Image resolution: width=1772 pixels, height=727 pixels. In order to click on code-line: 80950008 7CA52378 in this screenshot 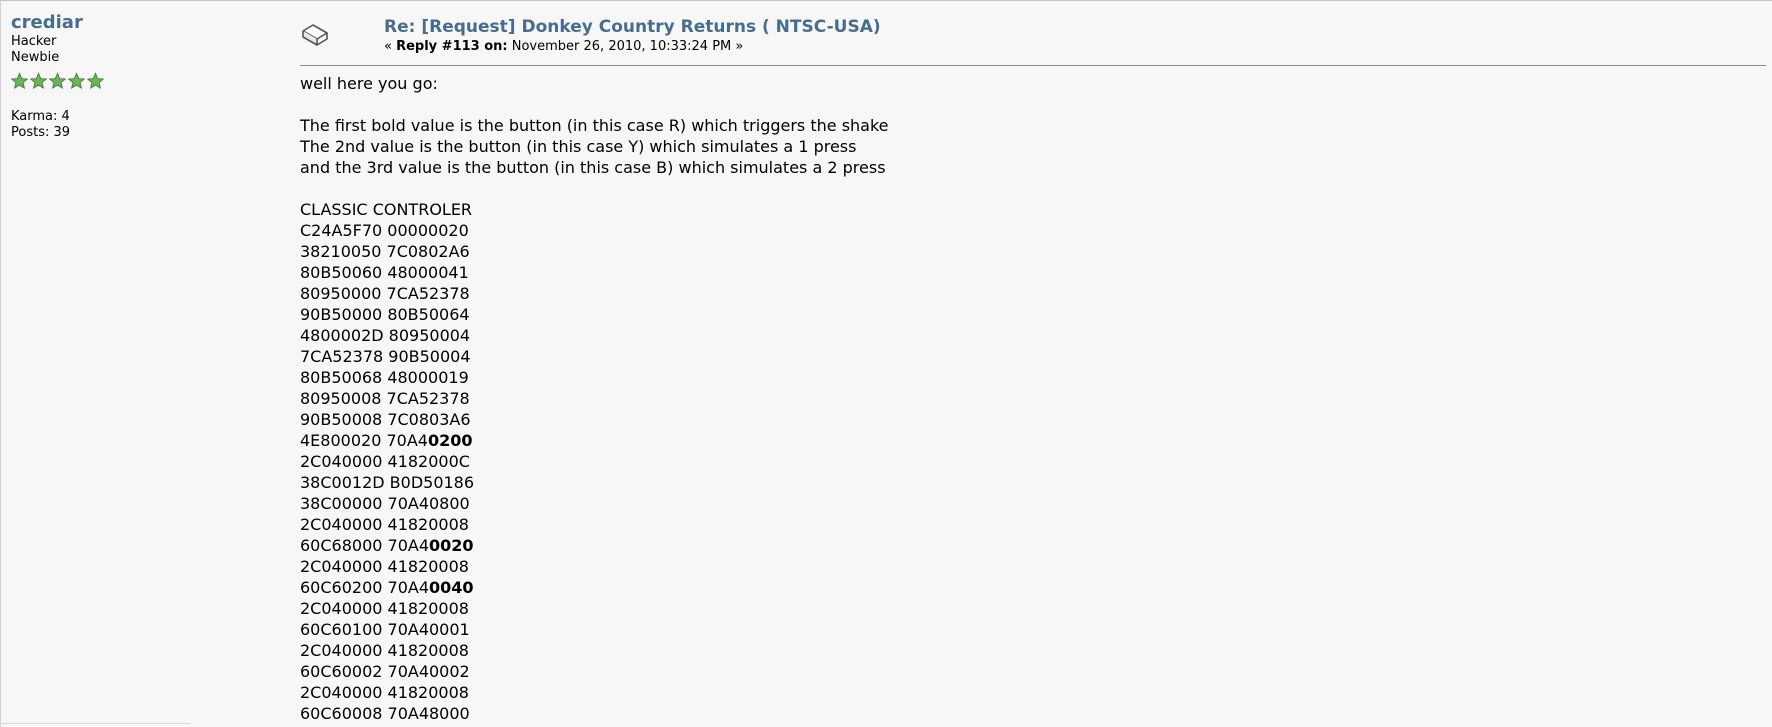, I will do `click(1030, 398)`.